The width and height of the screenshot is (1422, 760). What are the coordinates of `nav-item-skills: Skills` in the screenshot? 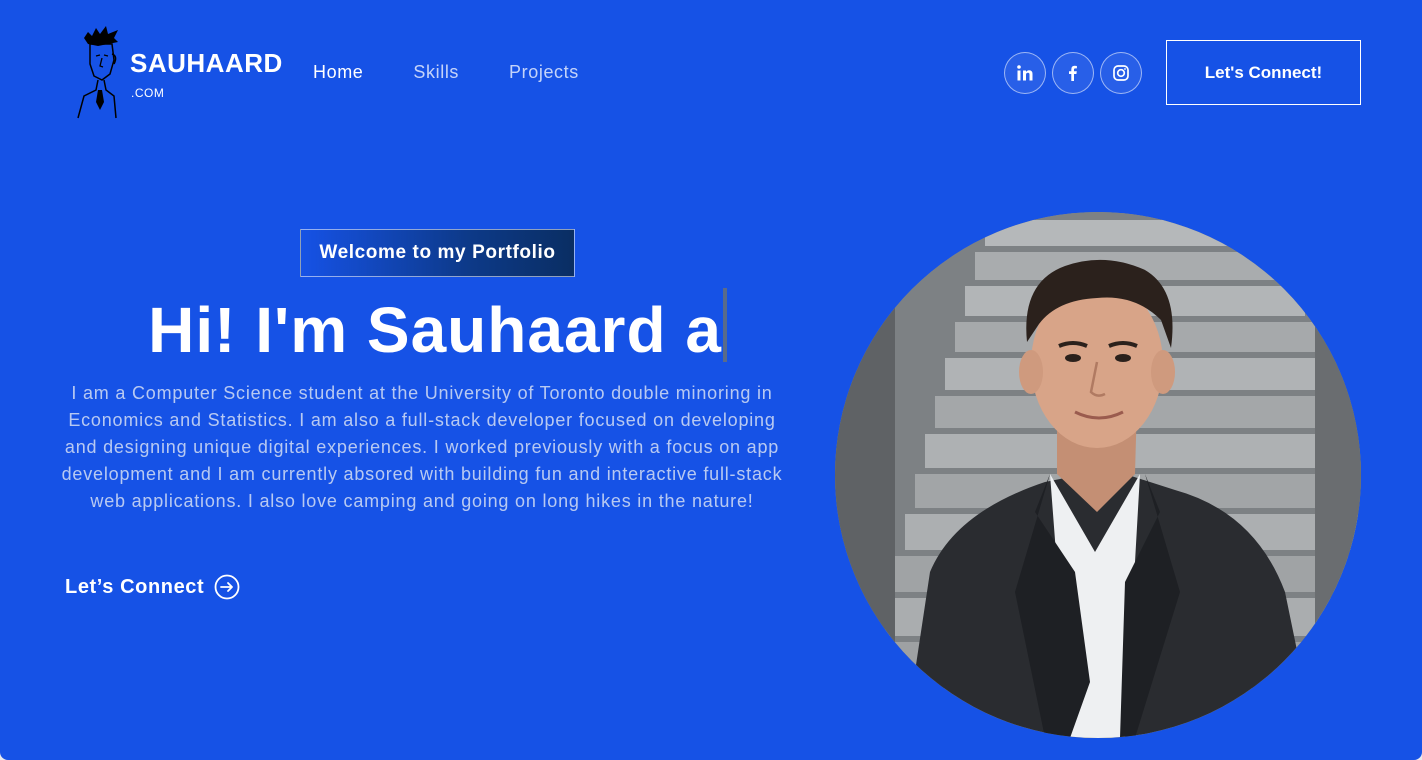 It's located at (436, 72).